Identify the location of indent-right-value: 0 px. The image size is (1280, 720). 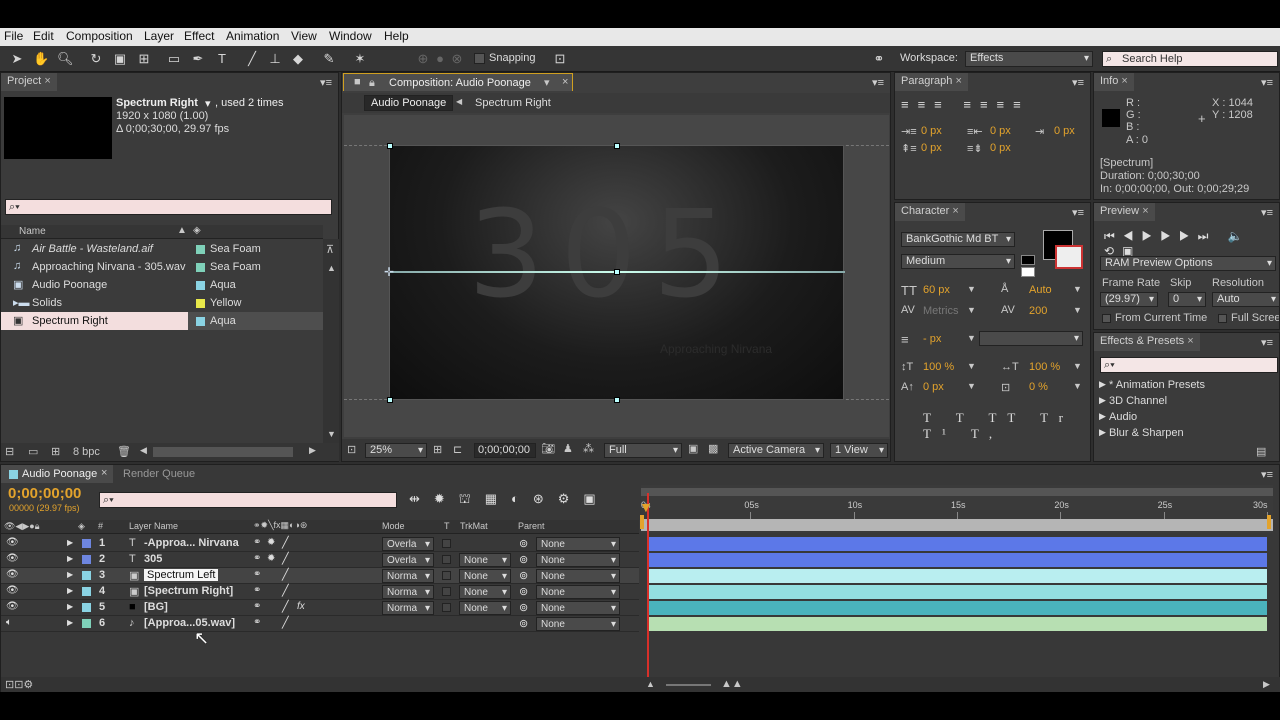
(1000, 131).